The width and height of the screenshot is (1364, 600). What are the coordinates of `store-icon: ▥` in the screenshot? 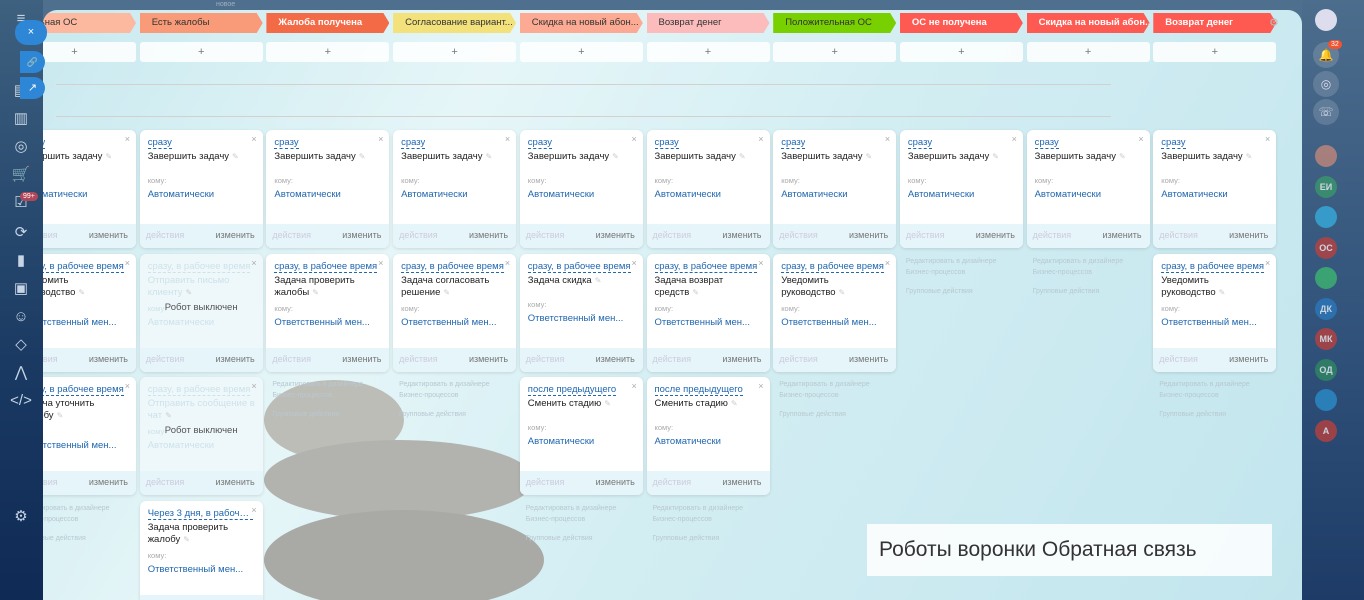 It's located at (21, 119).